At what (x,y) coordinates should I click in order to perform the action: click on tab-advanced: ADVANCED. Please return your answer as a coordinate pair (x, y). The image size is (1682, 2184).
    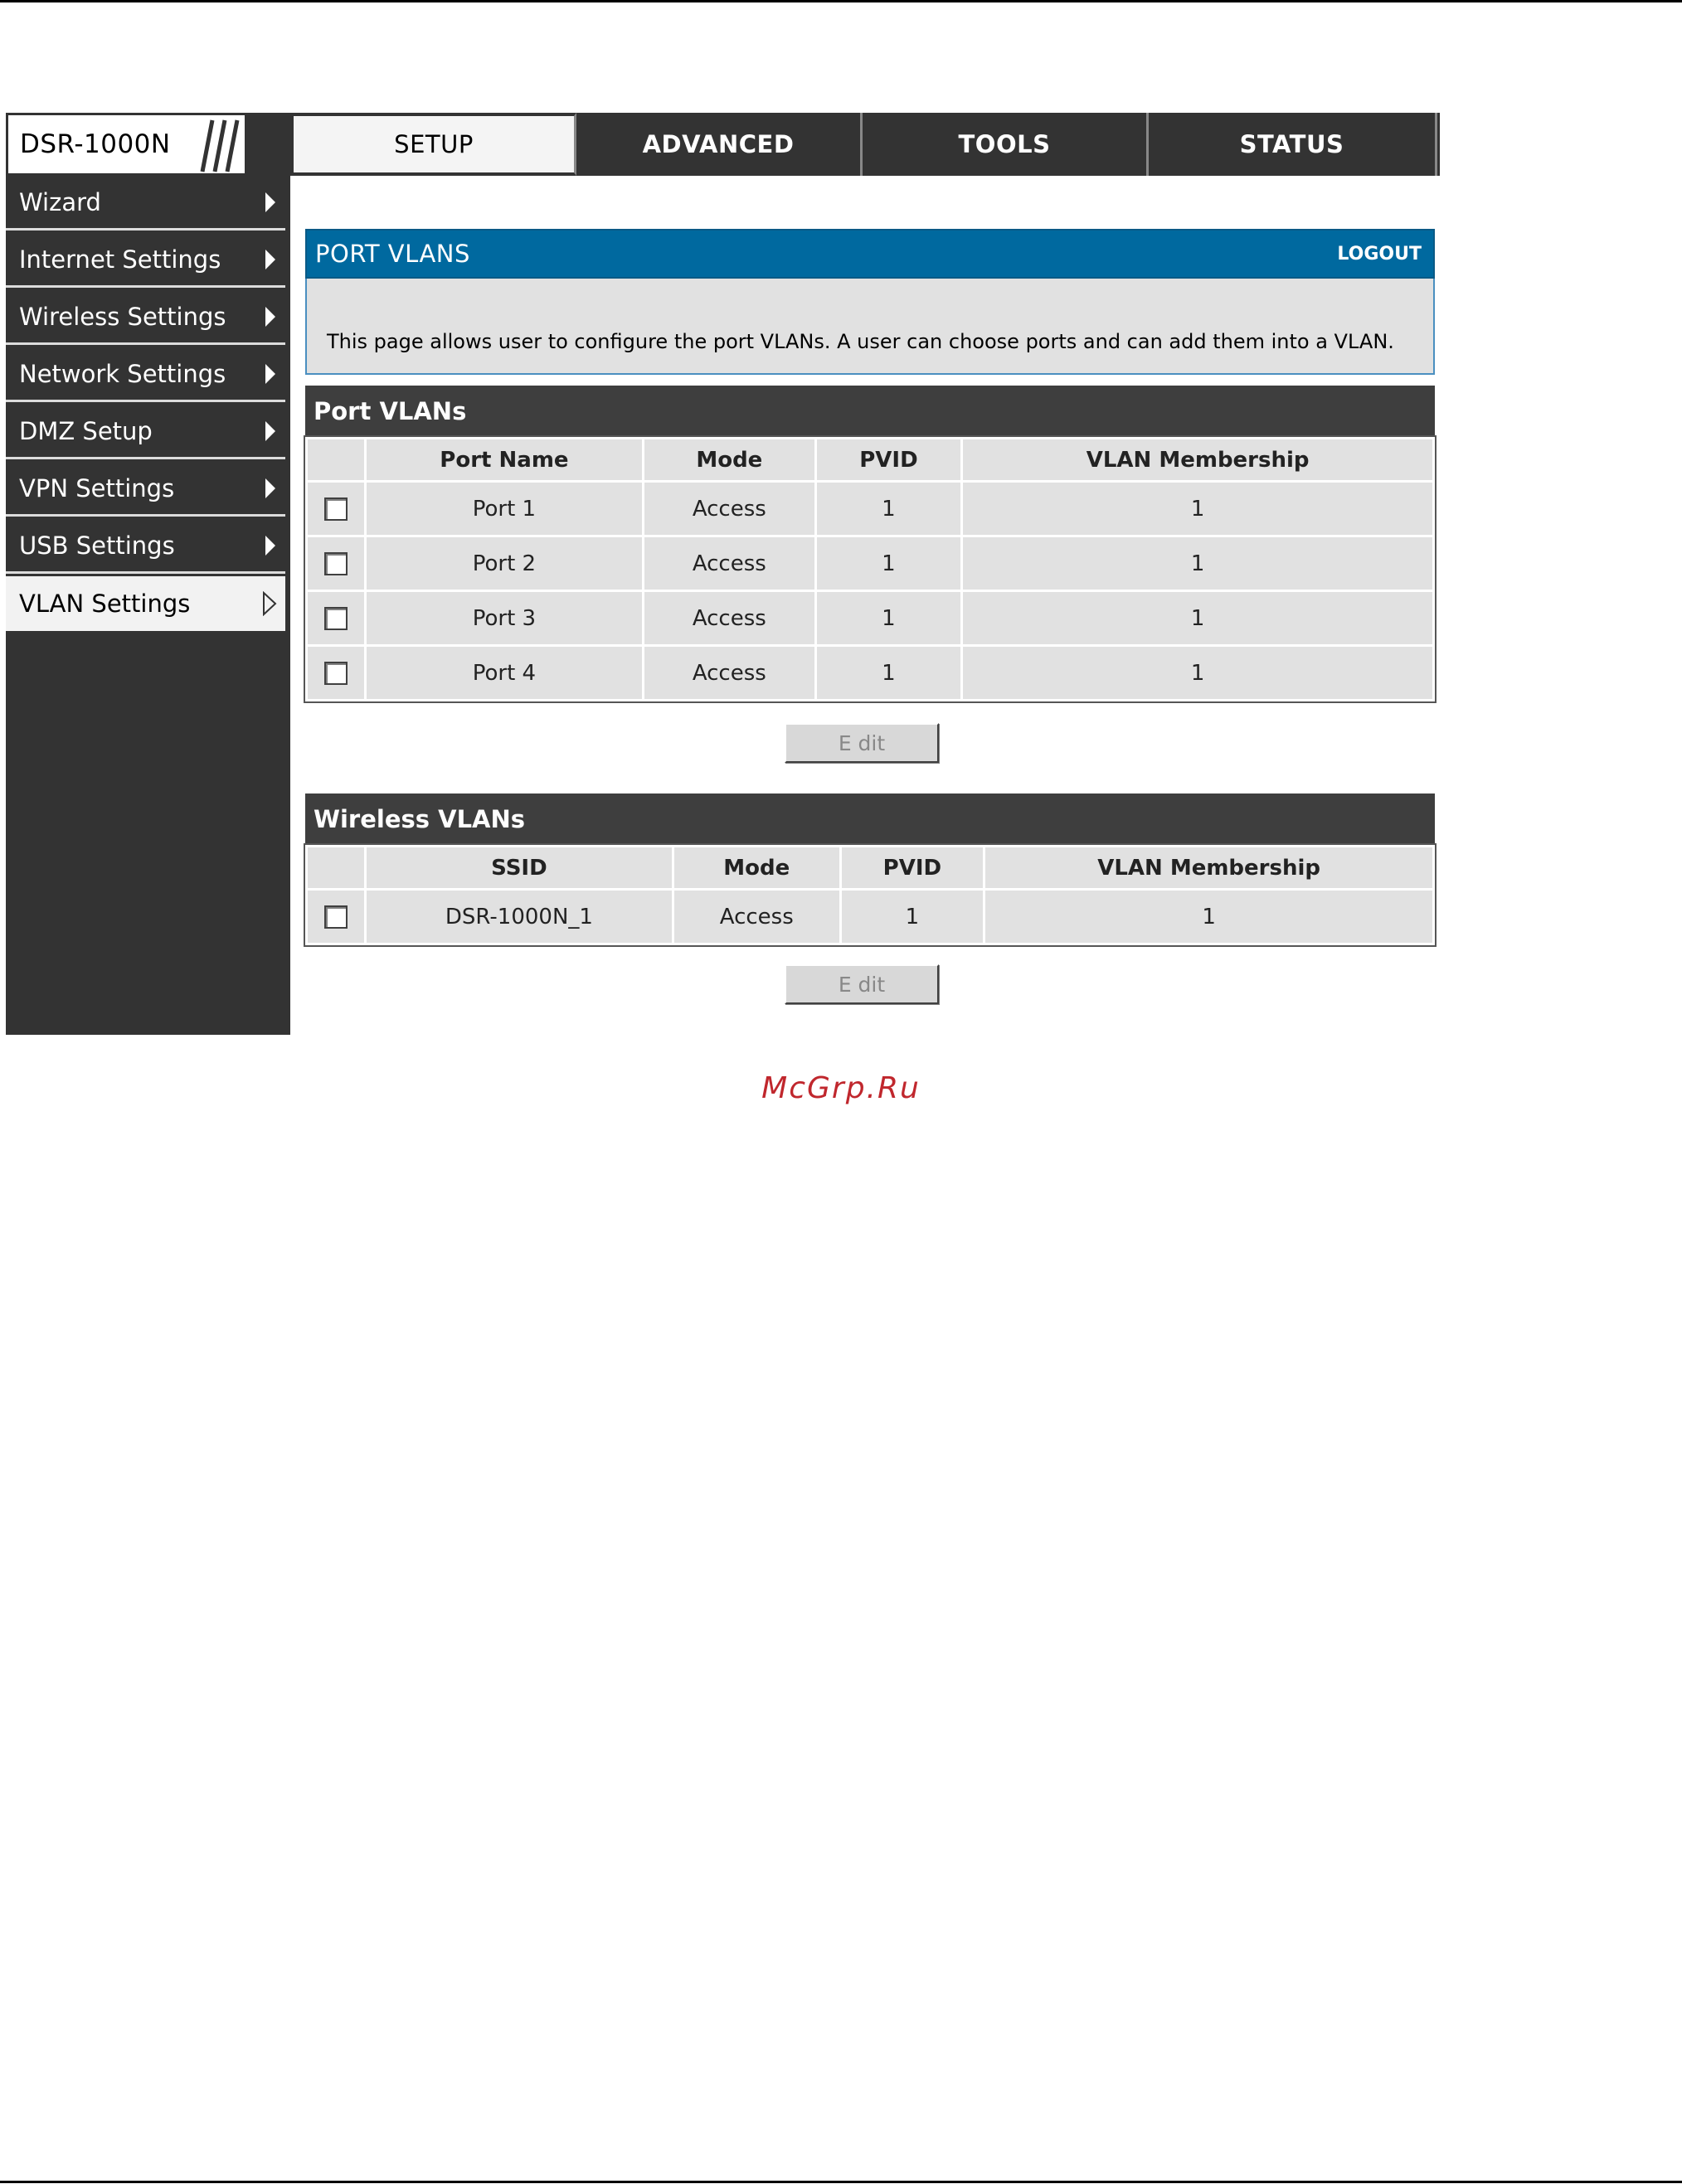
    Looking at the image, I should click on (719, 144).